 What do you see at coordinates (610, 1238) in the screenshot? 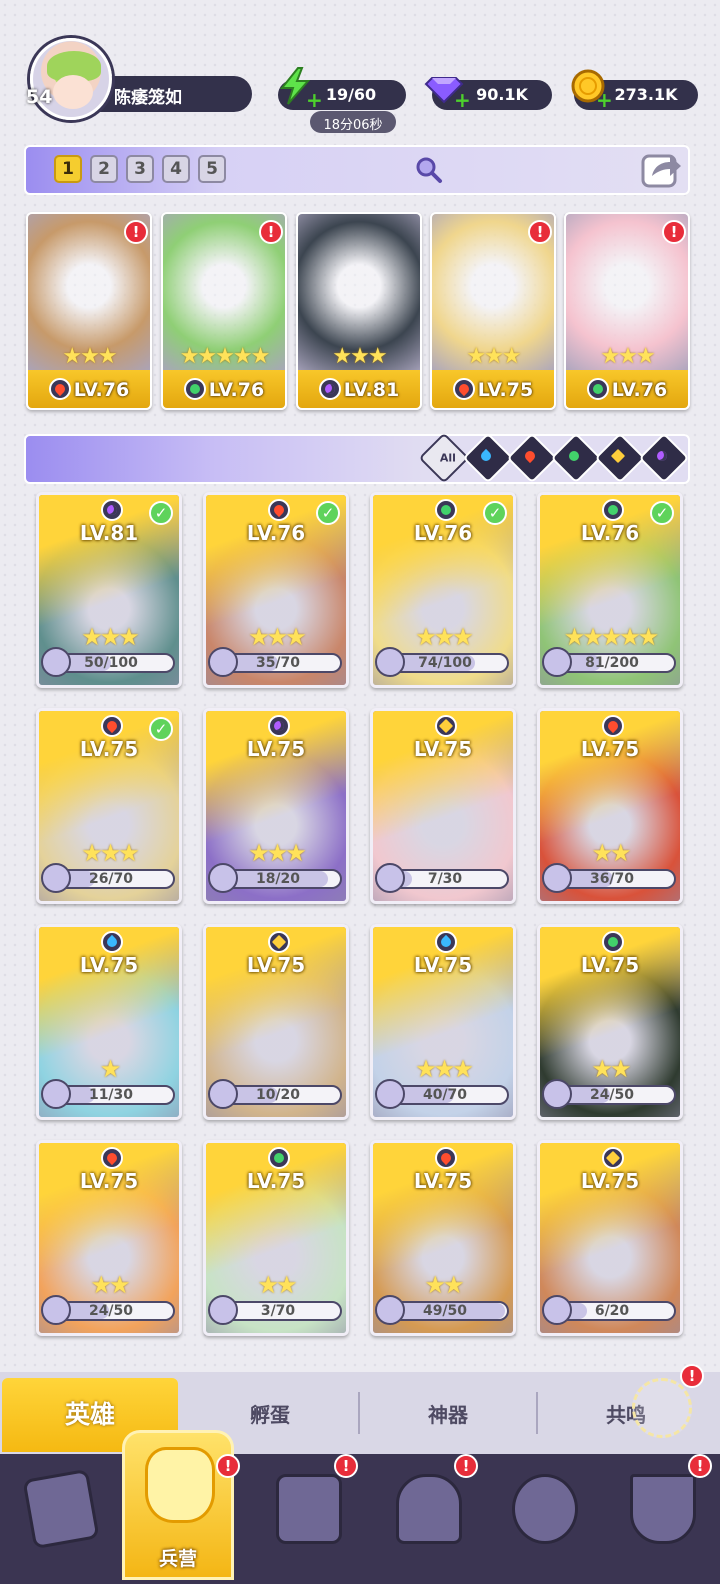
I see `hero-card: LV.75 6/20` at bounding box center [610, 1238].